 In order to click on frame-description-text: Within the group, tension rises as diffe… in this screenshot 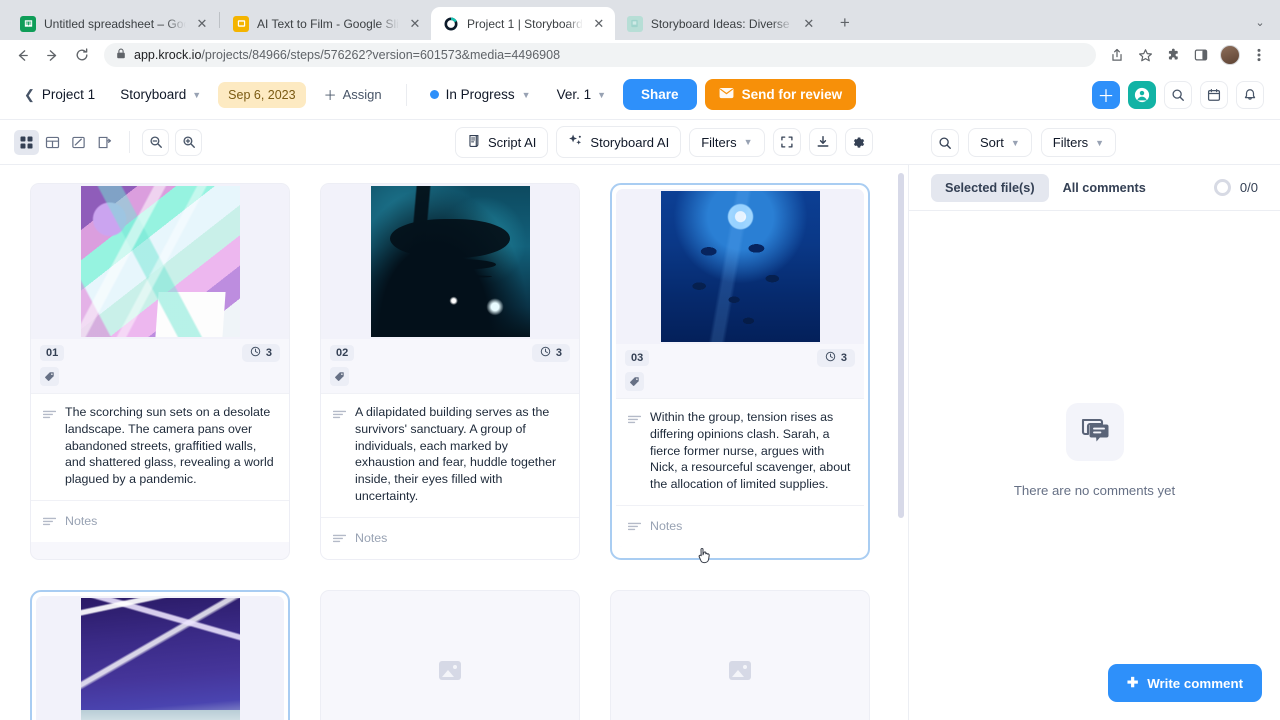, I will do `click(750, 451)`.